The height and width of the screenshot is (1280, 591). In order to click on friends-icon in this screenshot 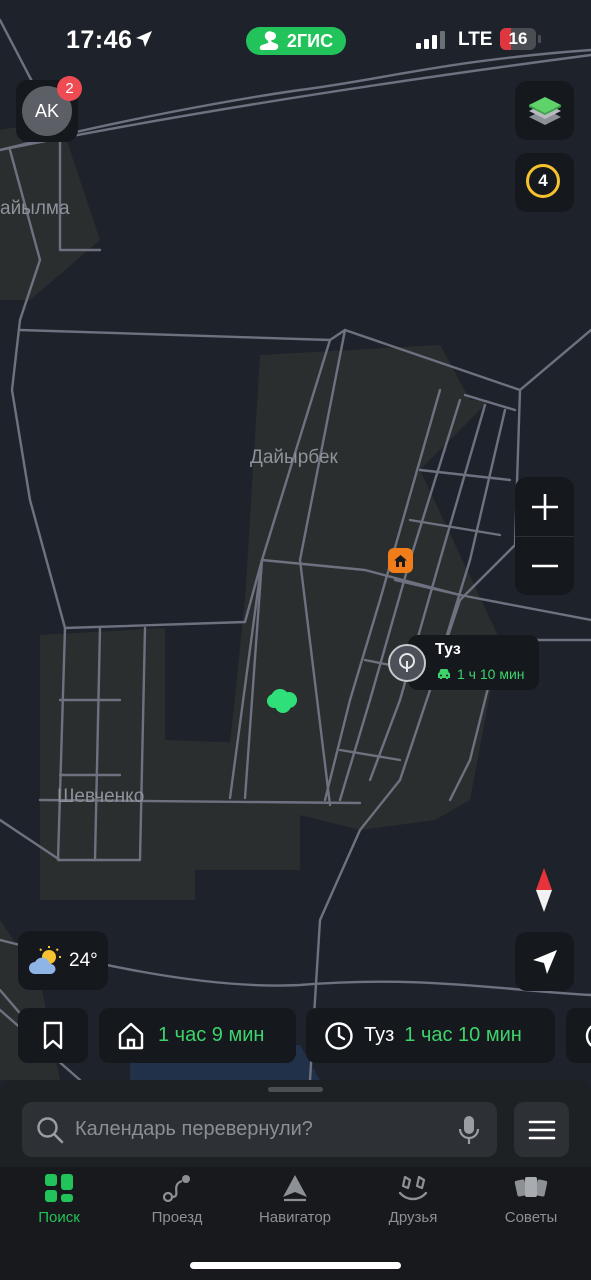, I will do `click(413, 1188)`.